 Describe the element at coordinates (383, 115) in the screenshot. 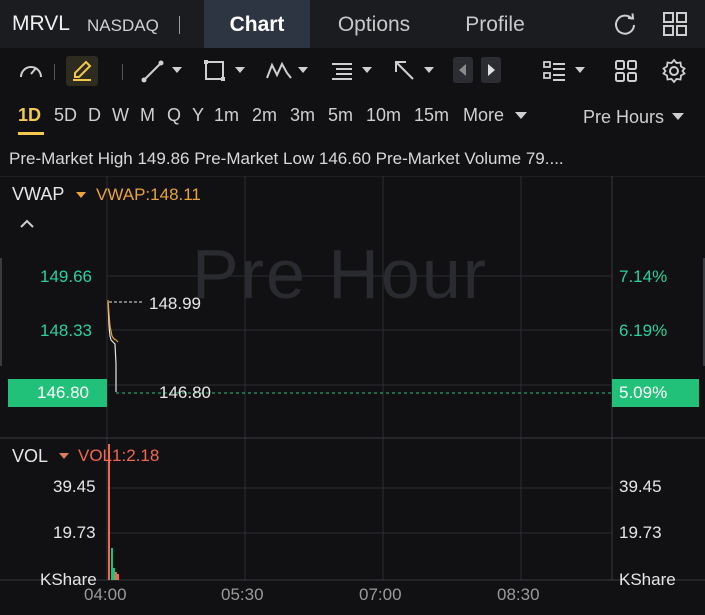

I see `timeframe-10m: 10m` at that location.